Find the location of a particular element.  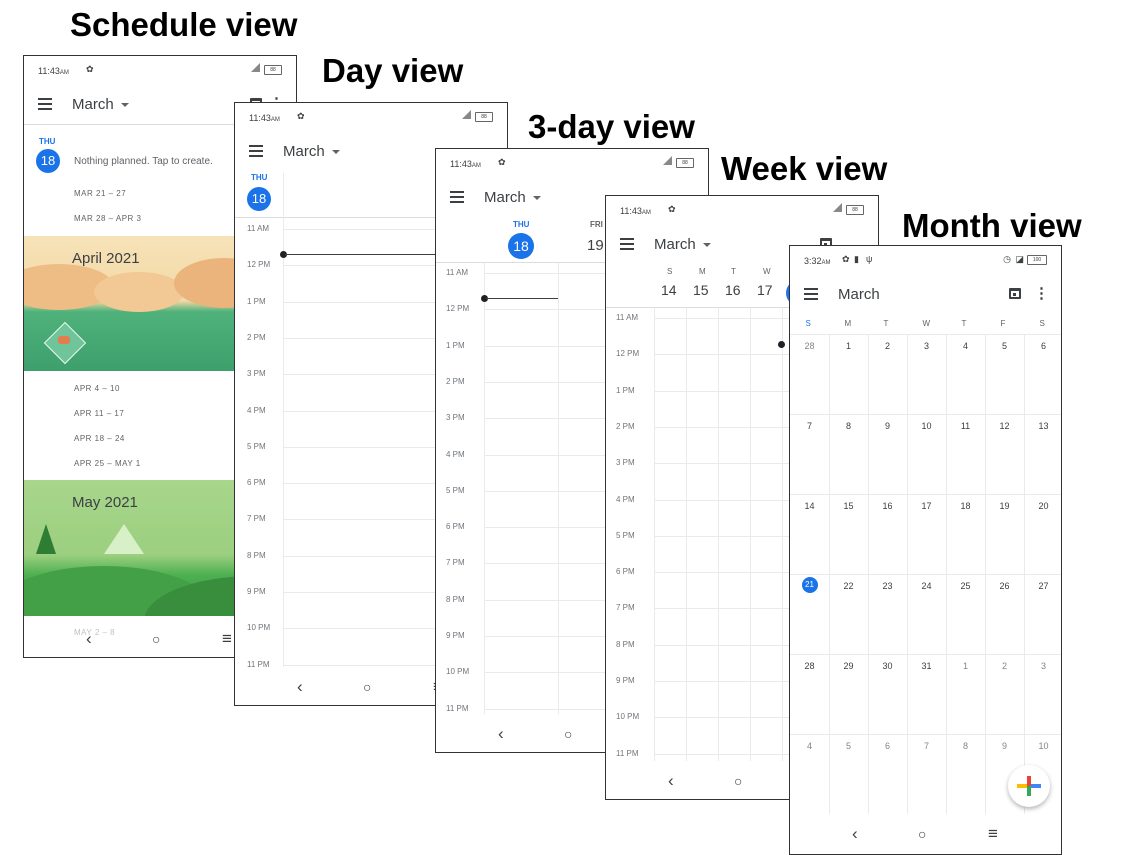

week-day-letter: M is located at coordinates (702, 271).